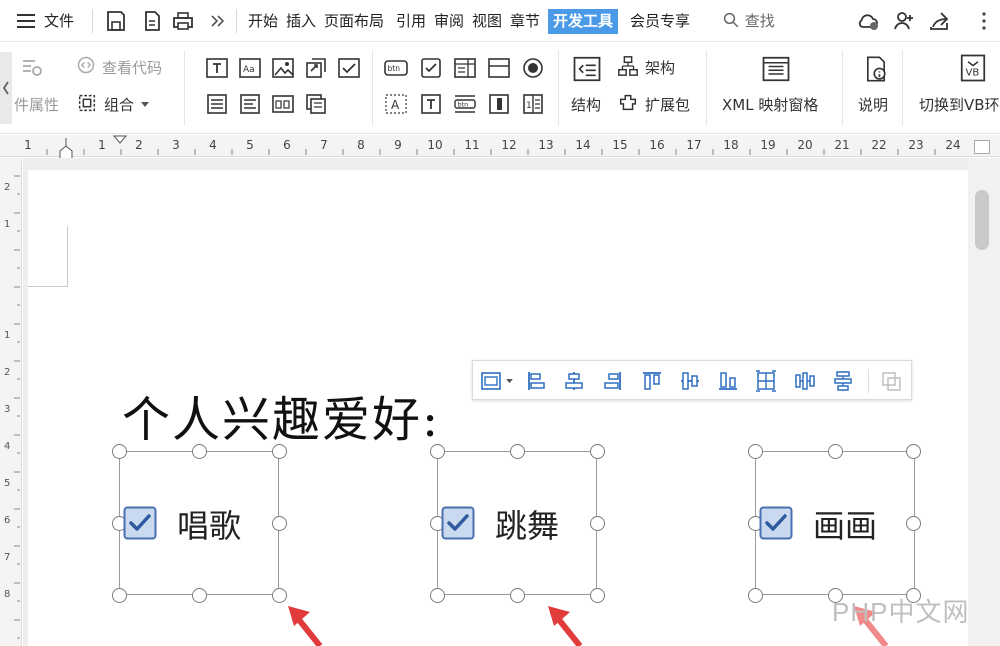 The image size is (1000, 646). Describe the element at coordinates (533, 104) in the screenshot. I see `spin-button-control-icon: 1` at that location.